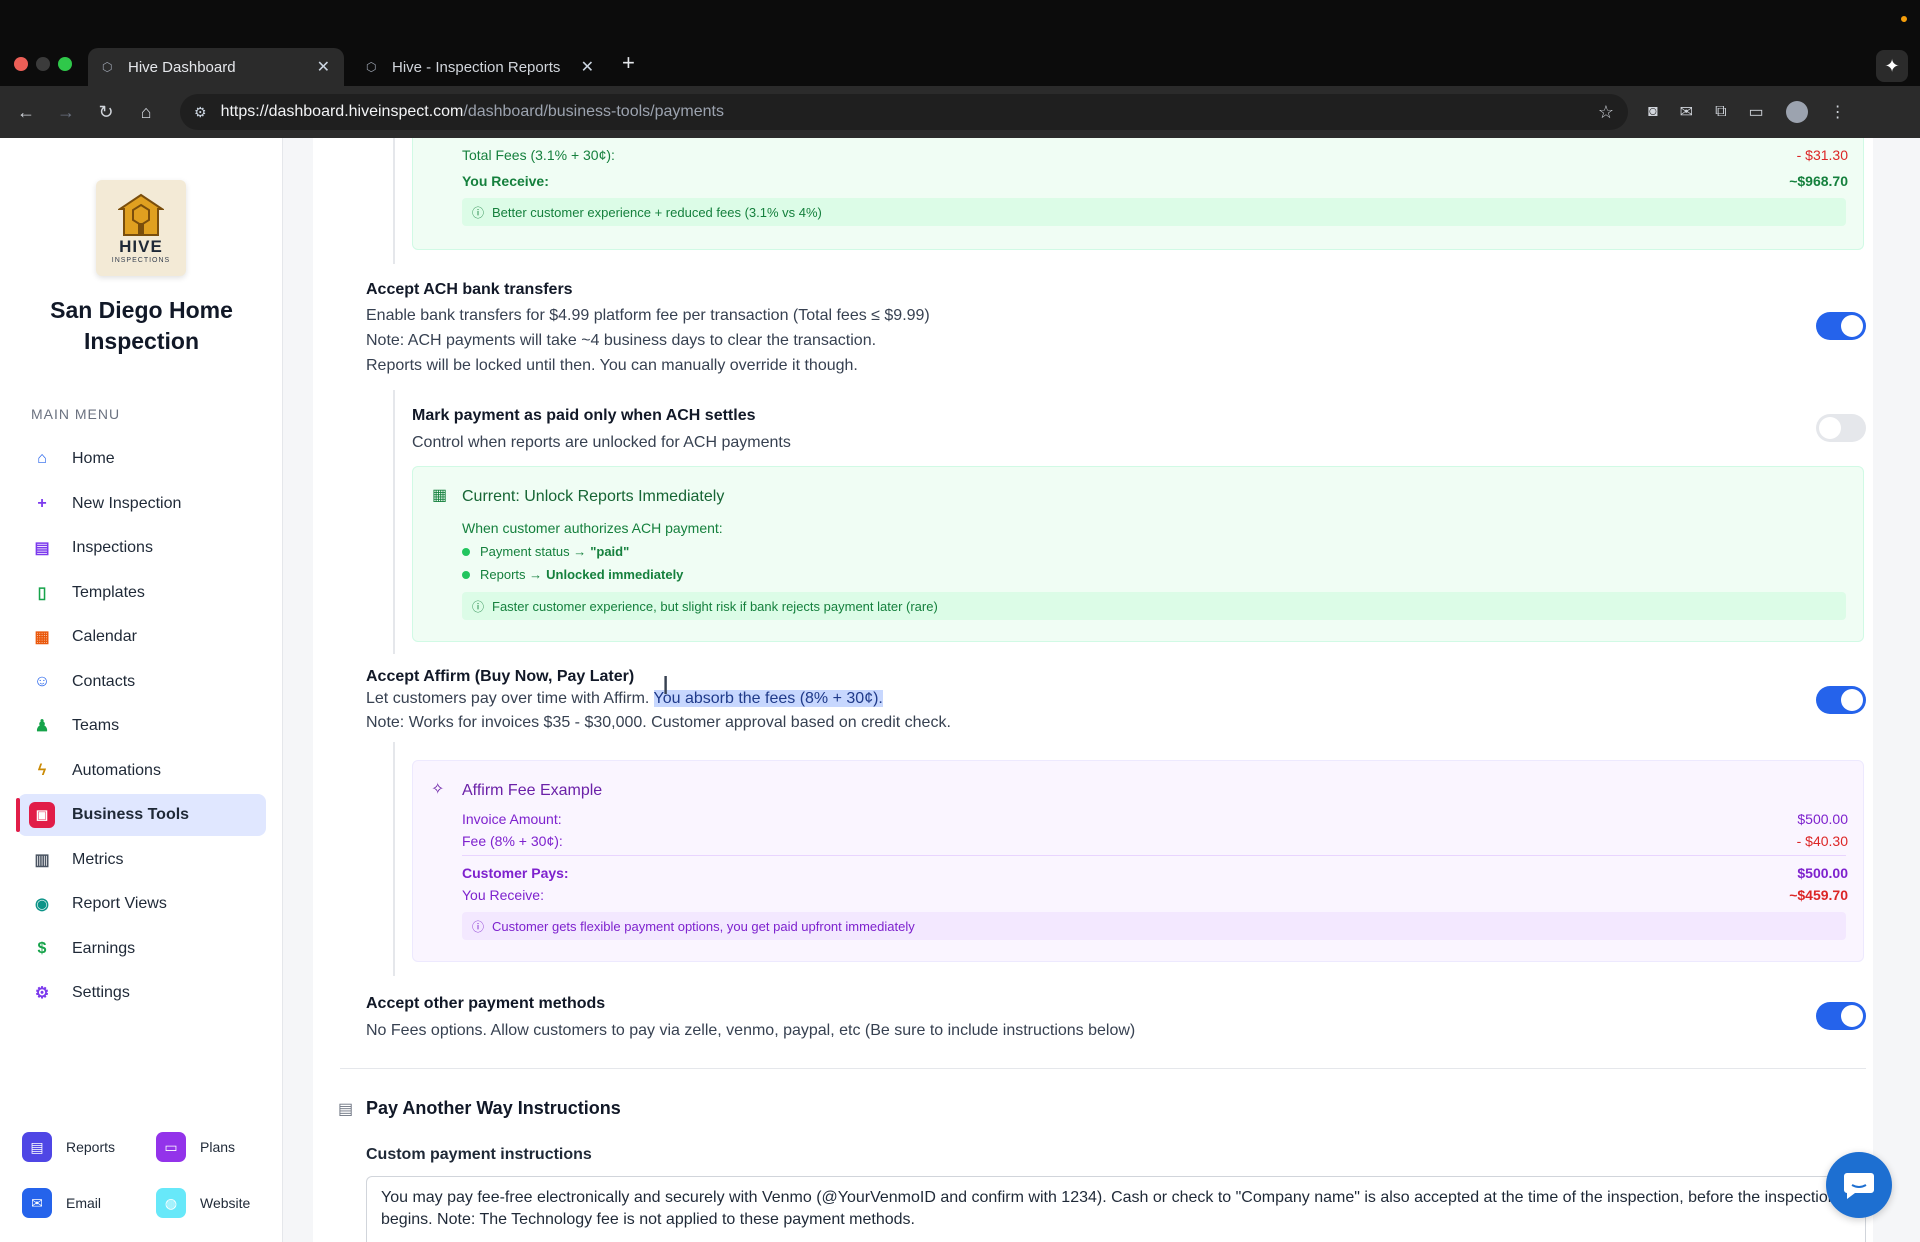 The image size is (1920, 1242). I want to click on sidebar-item-label: Automations, so click(116, 770).